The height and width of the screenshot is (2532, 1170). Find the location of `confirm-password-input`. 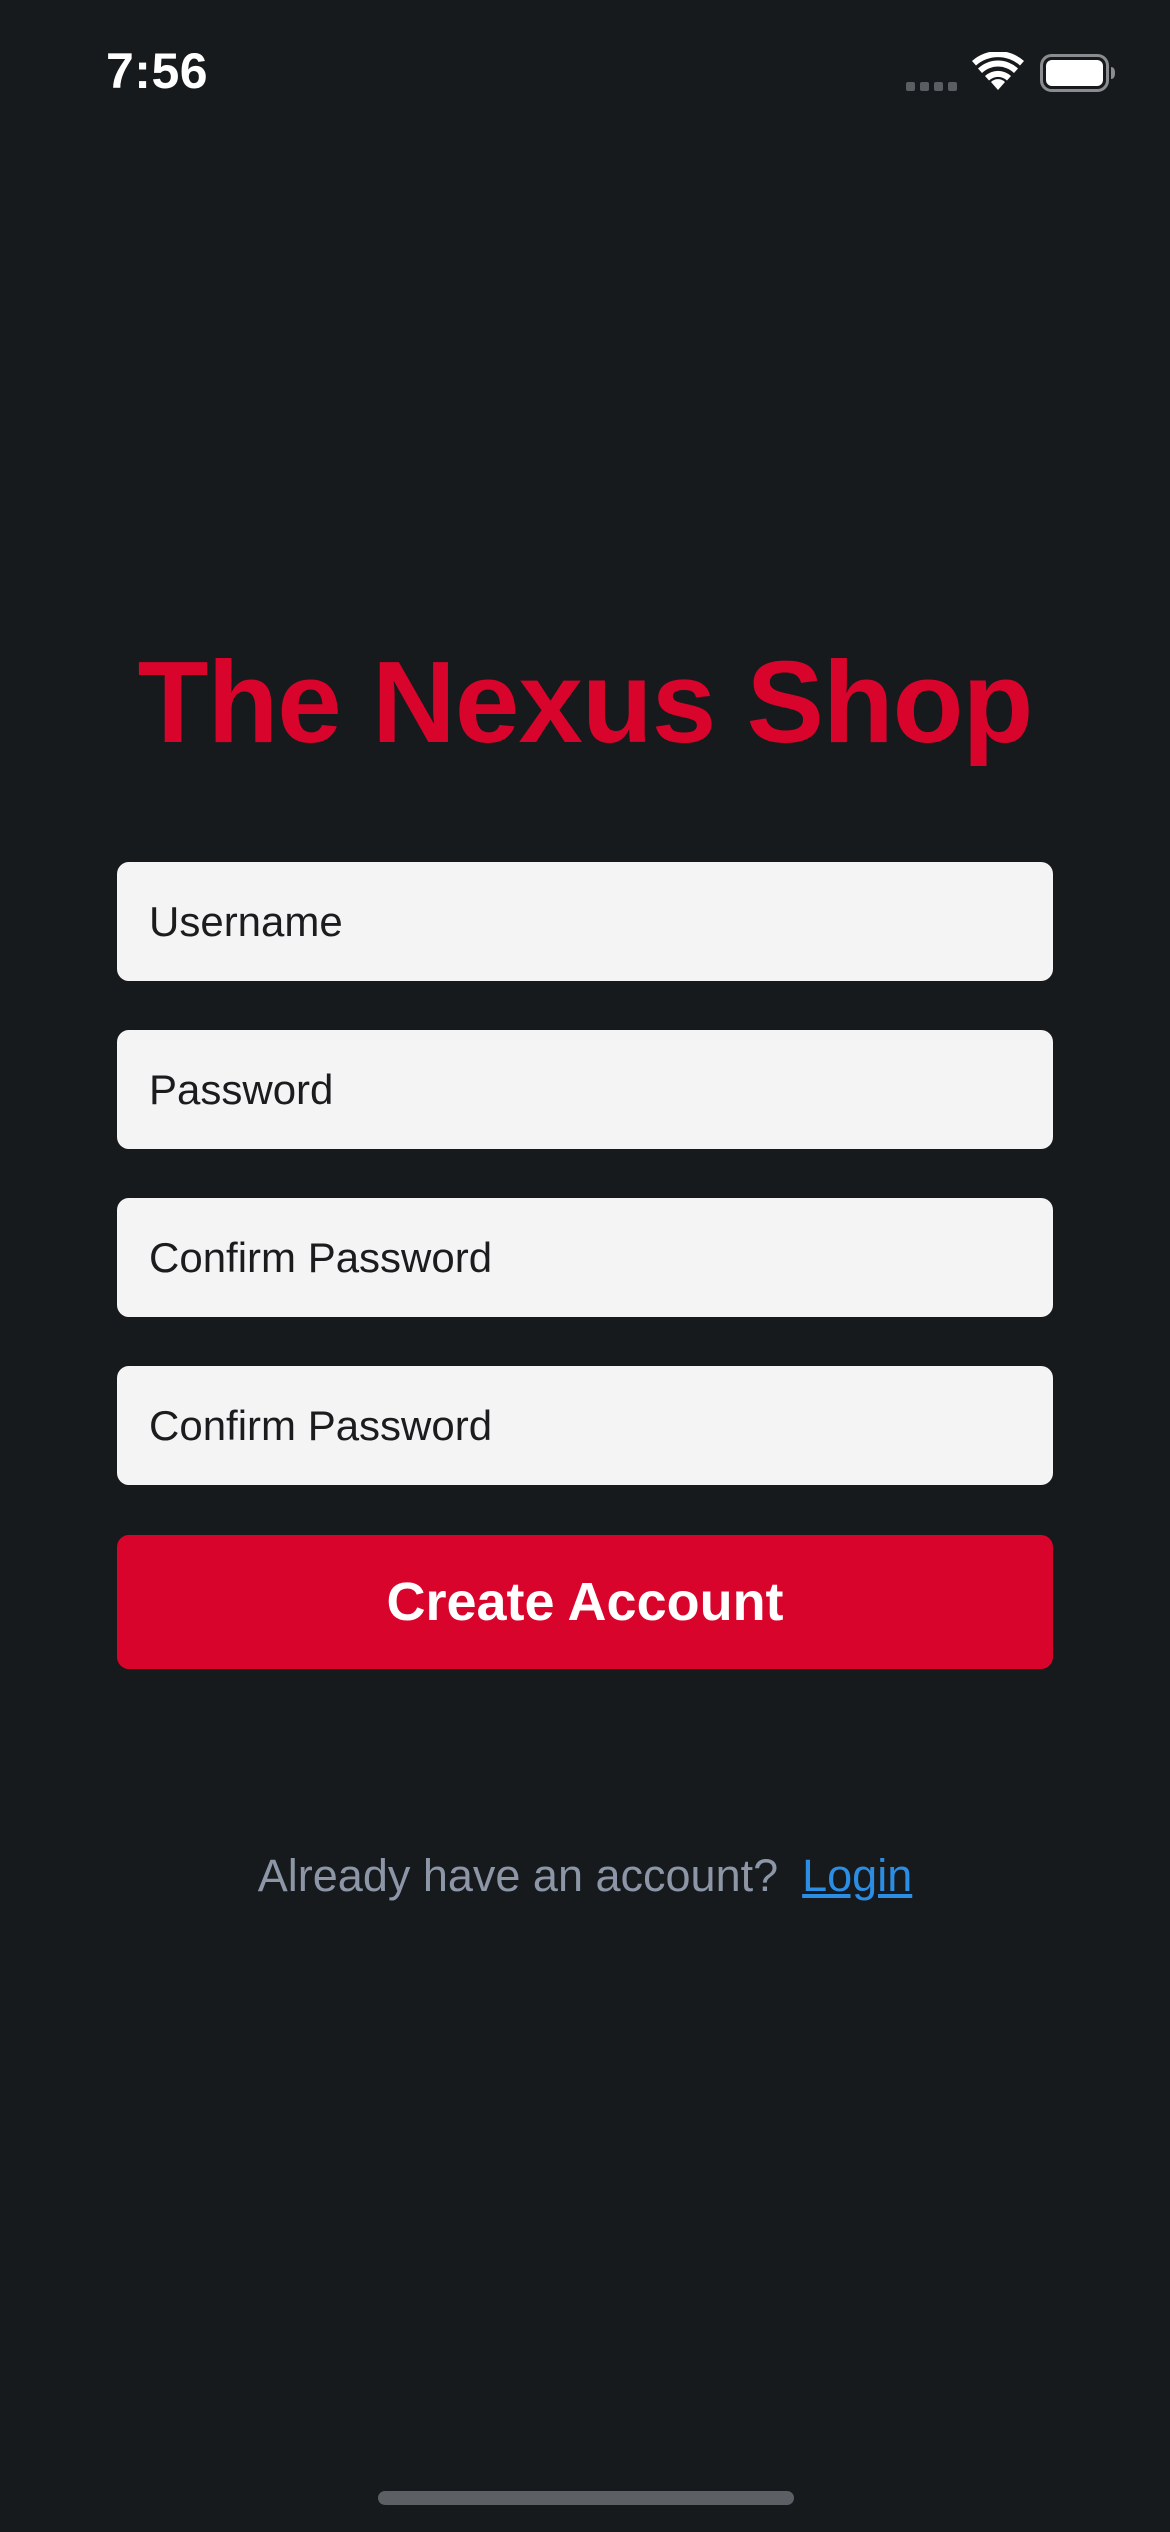

confirm-password-input is located at coordinates (585, 1257).